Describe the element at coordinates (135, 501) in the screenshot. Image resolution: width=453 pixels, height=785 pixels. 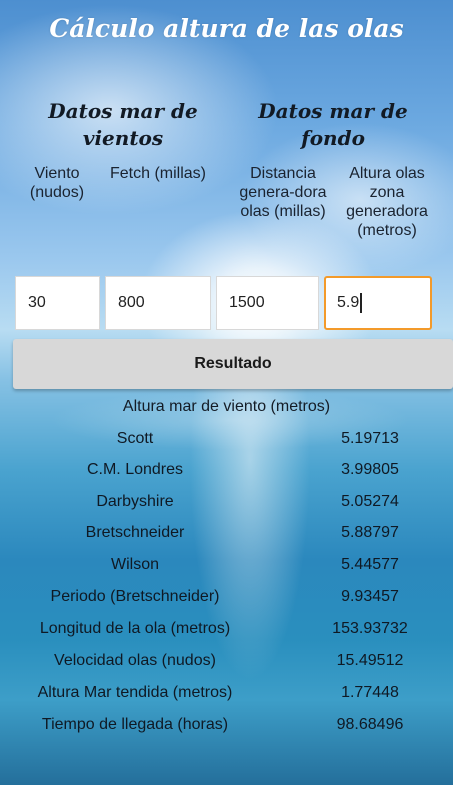
I see `result-label: Darbyshire` at that location.